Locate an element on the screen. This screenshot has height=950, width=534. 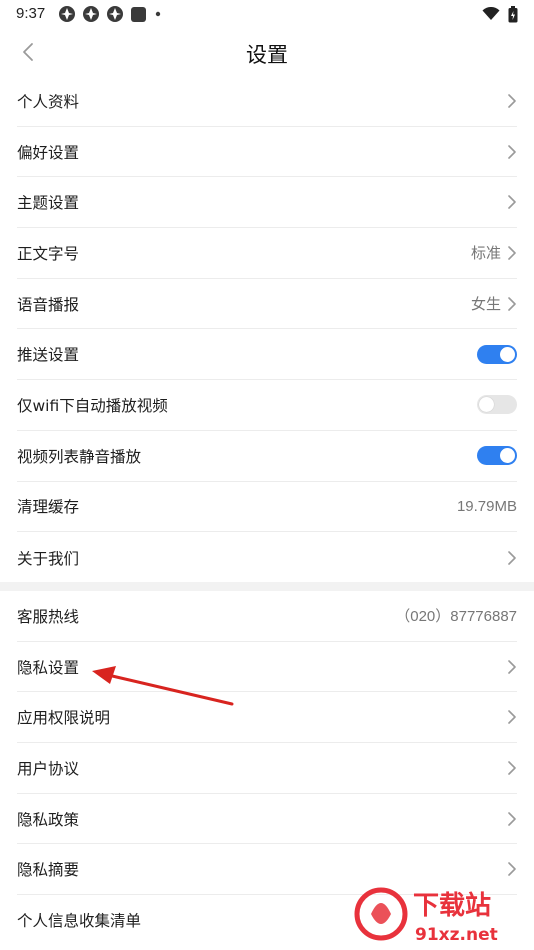
status-time: 9:37 is located at coordinates (31, 13).